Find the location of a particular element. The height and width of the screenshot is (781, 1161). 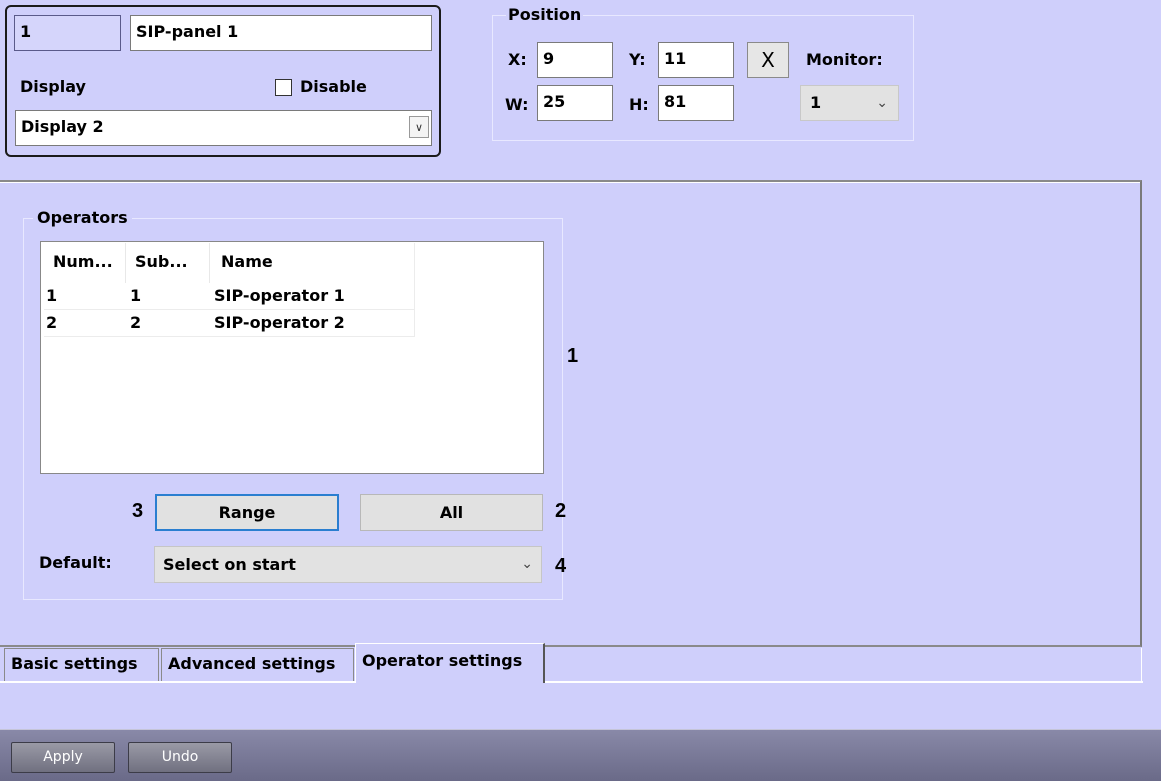

callout-4: 4 is located at coordinates (561, 566).